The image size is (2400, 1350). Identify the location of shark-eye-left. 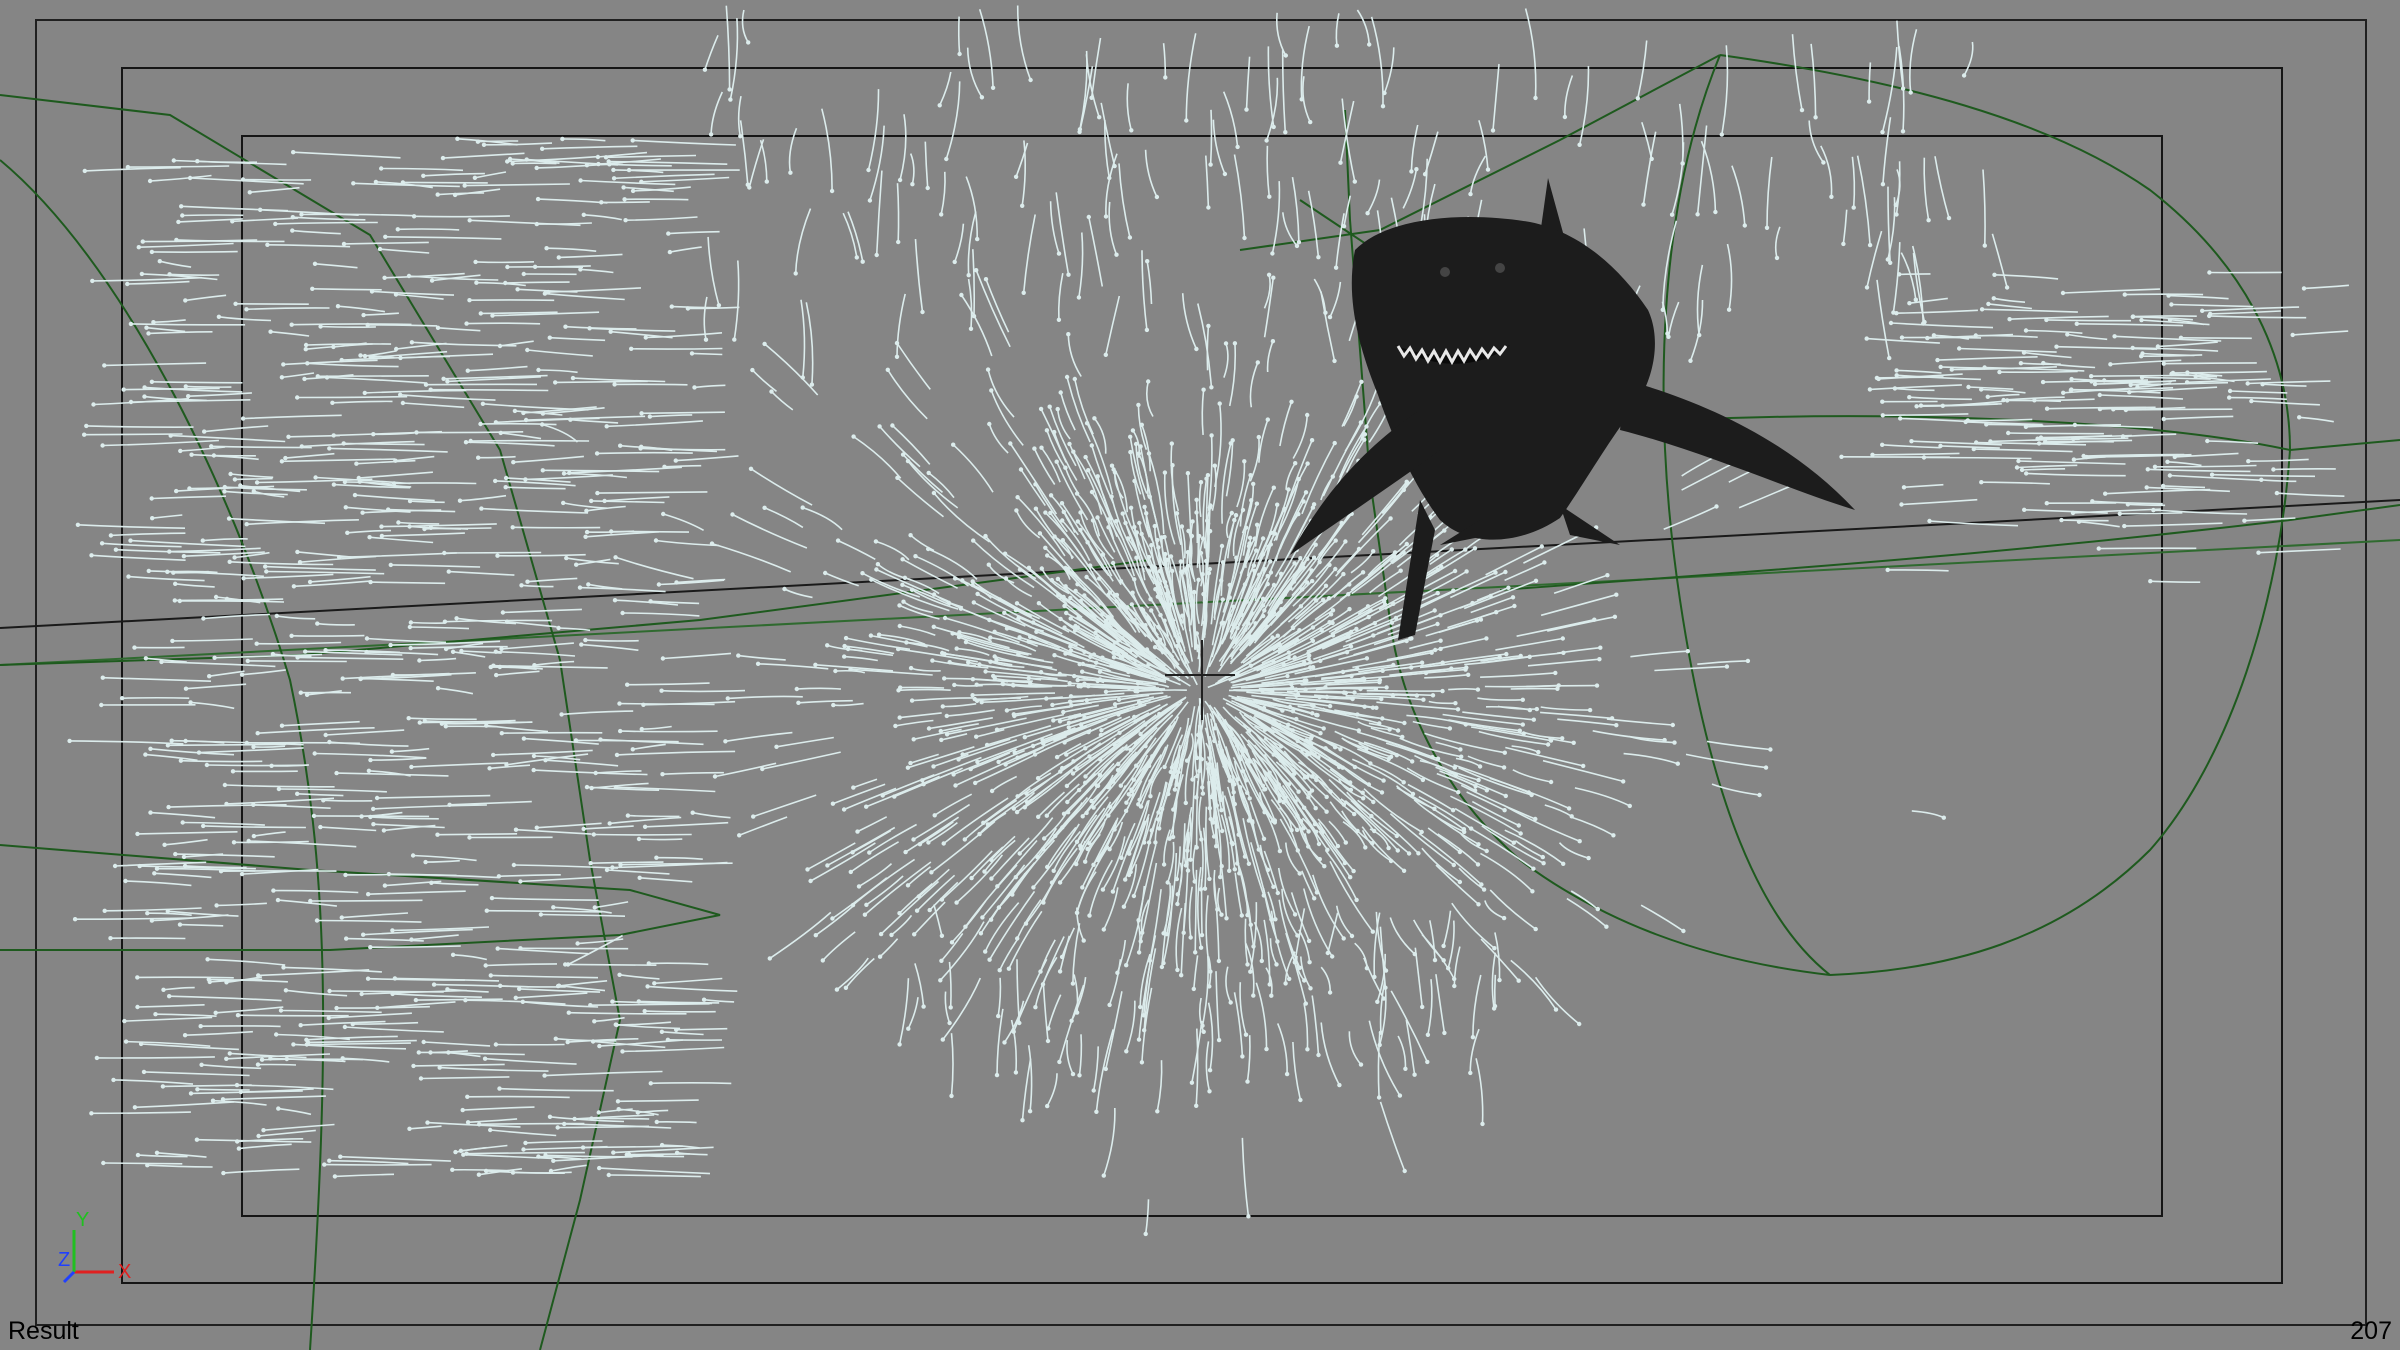
(1445, 272).